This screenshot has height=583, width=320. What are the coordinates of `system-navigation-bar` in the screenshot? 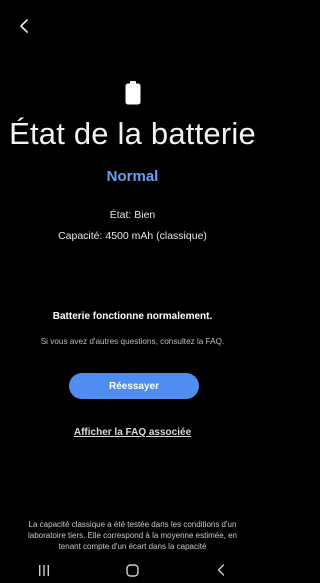 It's located at (132, 570).